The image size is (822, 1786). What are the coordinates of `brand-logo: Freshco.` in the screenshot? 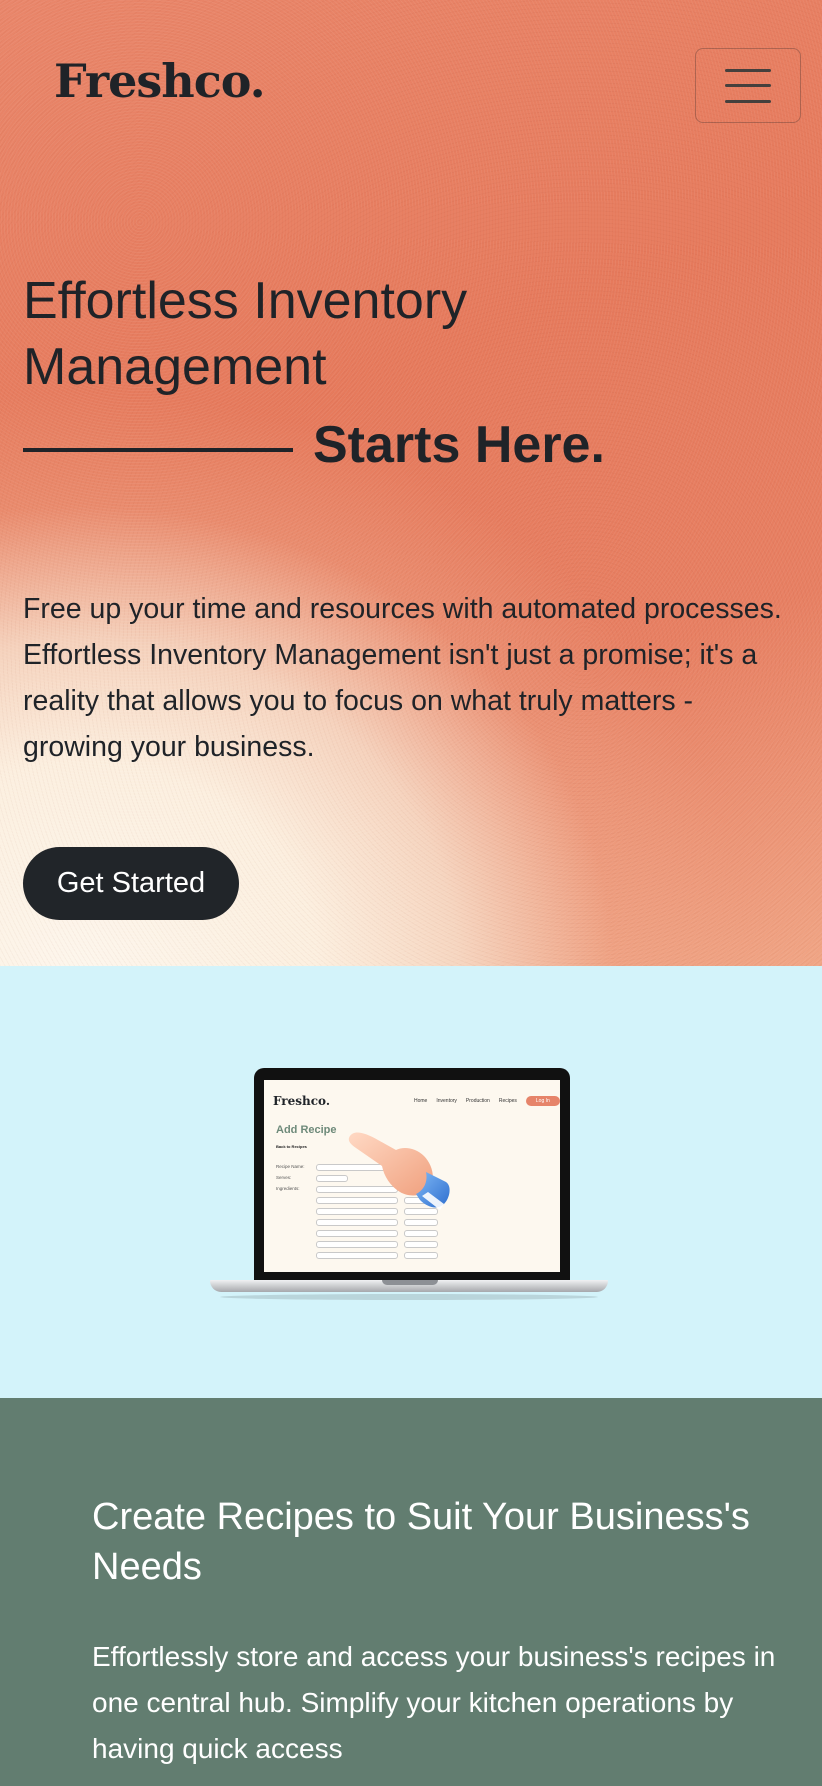 It's located at (160, 81).